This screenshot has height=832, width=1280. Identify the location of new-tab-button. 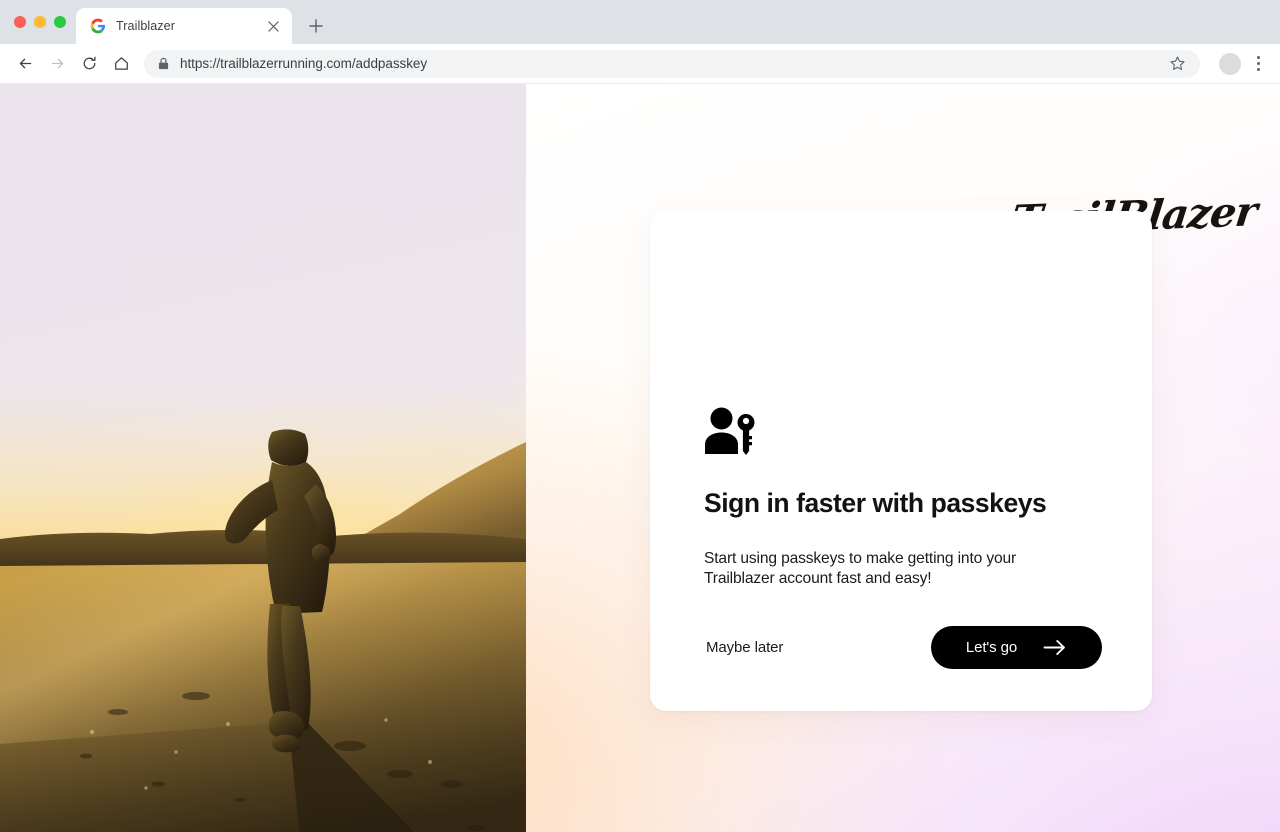
(316, 26).